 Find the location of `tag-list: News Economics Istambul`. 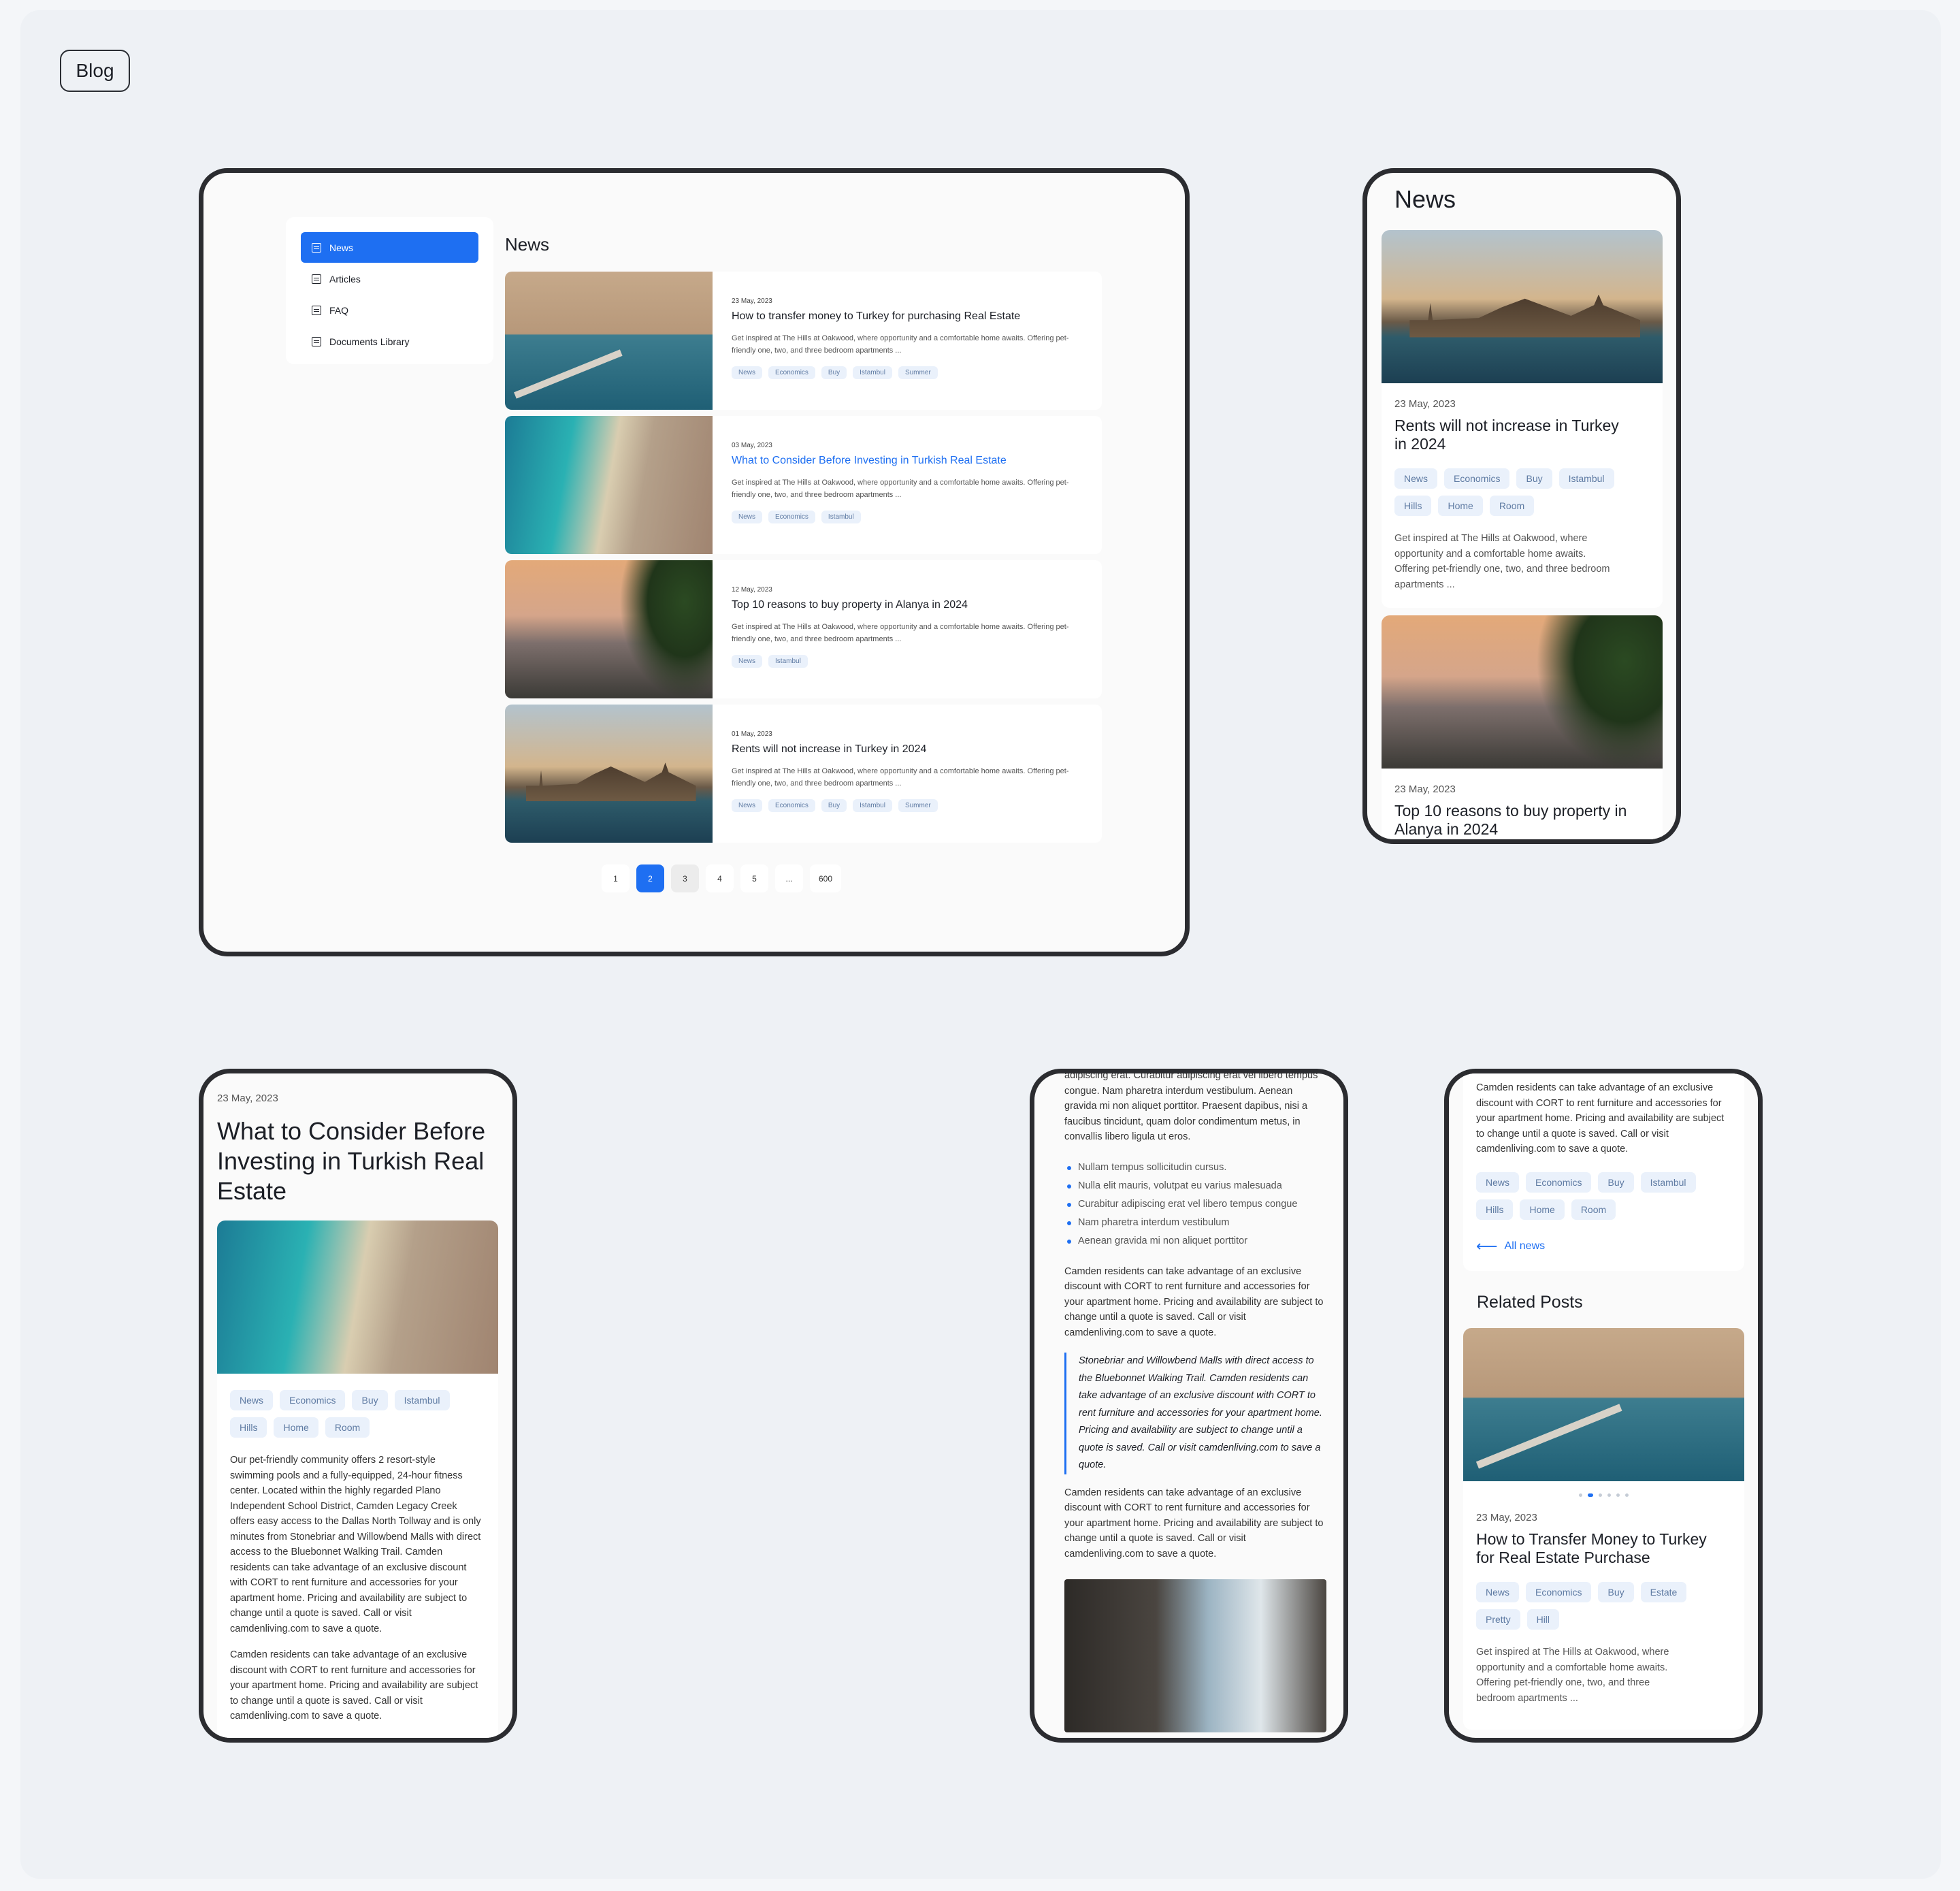

tag-list: News Economics Istambul is located at coordinates (902, 517).